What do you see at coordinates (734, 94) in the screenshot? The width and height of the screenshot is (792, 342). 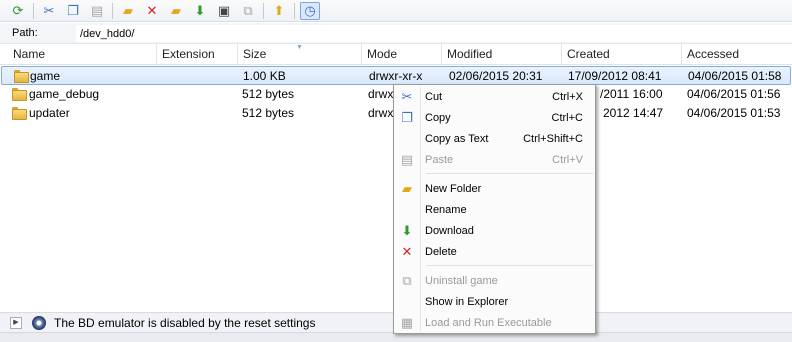 I see `row-accessed: 04/06/2015 01:56` at bounding box center [734, 94].